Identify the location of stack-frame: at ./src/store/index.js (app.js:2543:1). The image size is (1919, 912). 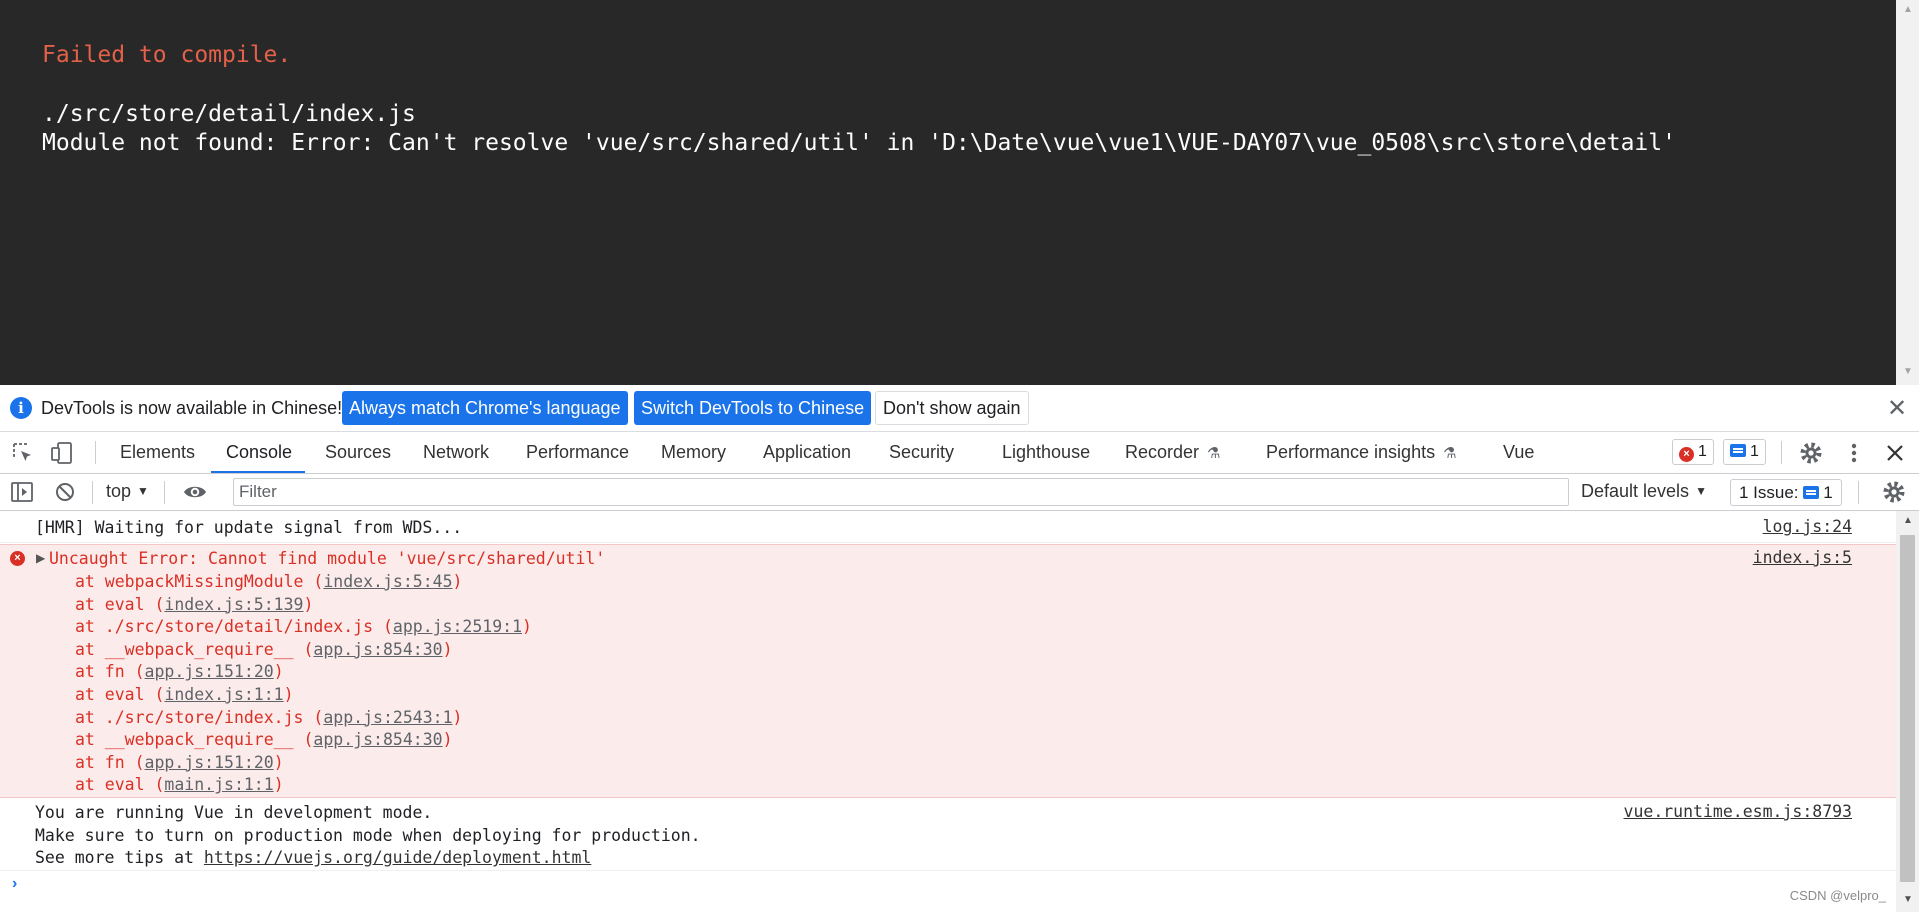
(303, 718).